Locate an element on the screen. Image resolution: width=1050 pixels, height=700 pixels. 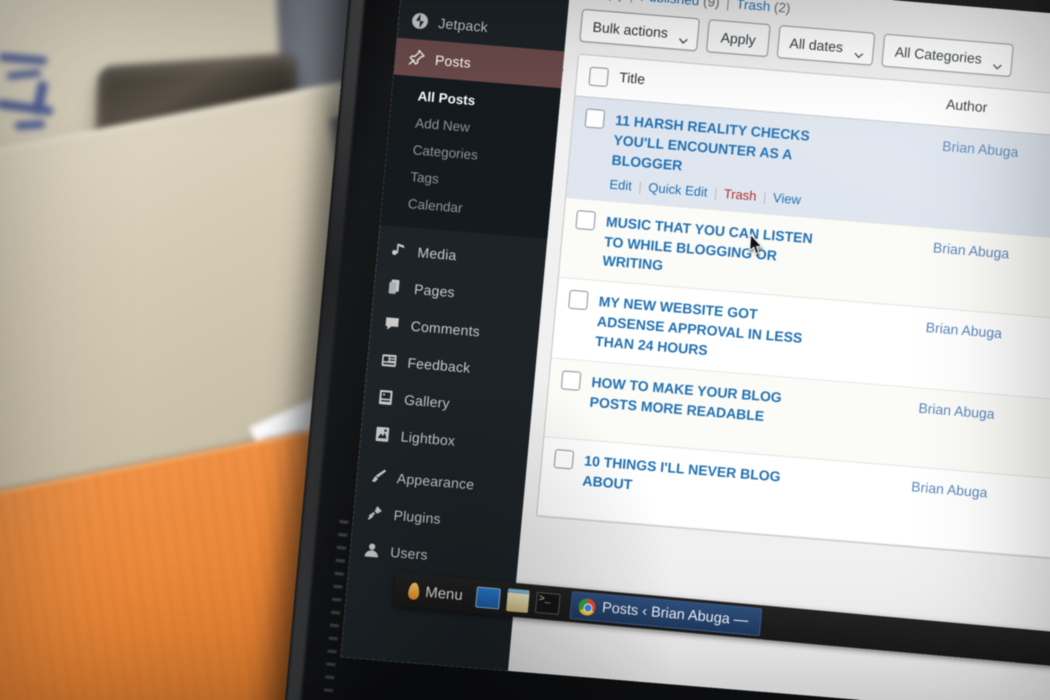
apply-button: Apply is located at coordinates (738, 38).